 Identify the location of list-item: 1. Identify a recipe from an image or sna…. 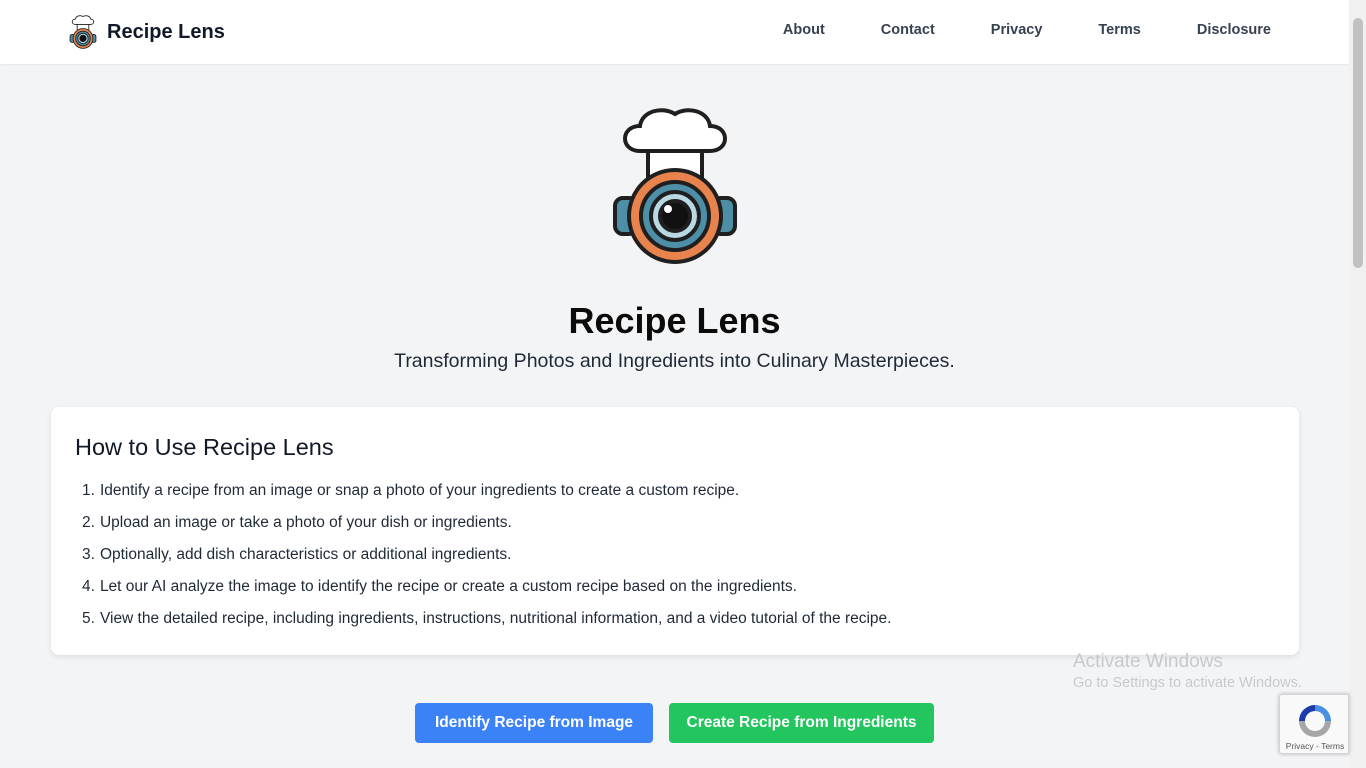
(486, 497).